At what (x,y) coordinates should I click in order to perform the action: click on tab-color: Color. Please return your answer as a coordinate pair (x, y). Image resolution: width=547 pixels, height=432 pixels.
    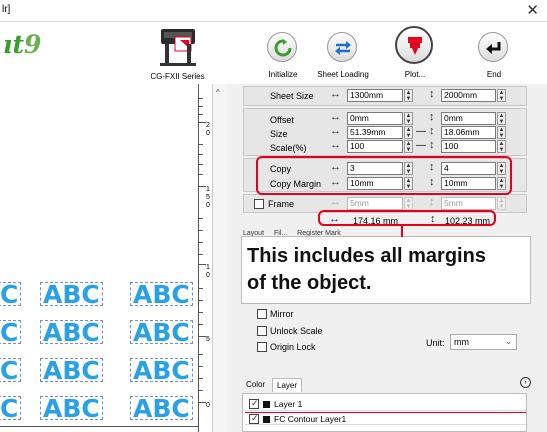
    Looking at the image, I should click on (255, 385).